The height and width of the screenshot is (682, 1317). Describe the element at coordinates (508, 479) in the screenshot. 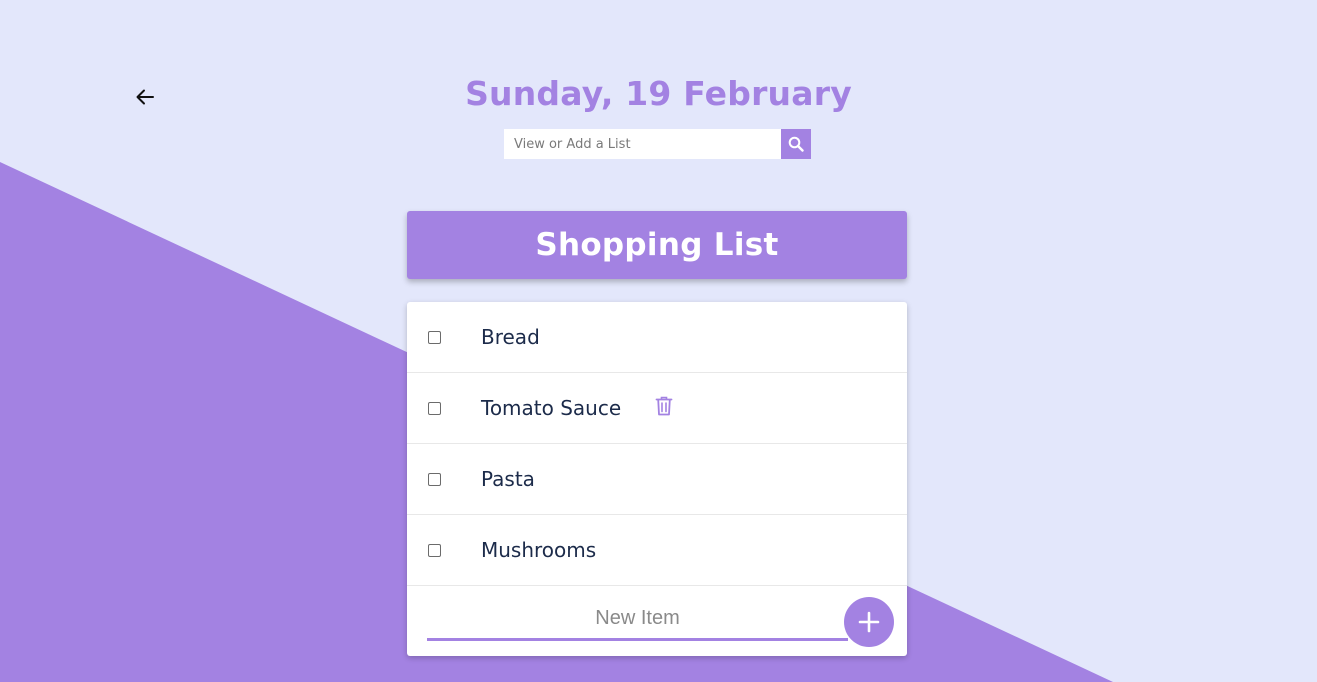

I see `item-label: Pasta` at that location.